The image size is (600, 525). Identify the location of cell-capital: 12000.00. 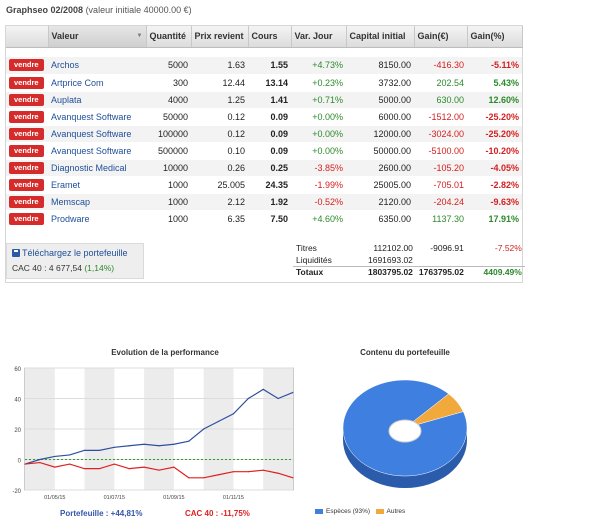
(380, 134).